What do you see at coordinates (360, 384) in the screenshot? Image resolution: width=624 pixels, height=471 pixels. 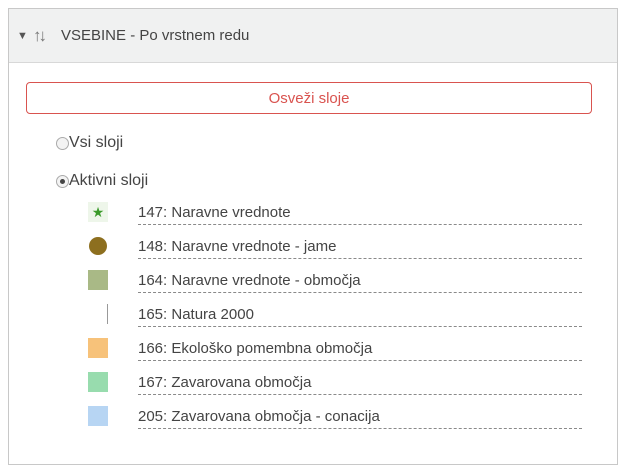 I see `layer-label: 167: Zavarovana območja` at bounding box center [360, 384].